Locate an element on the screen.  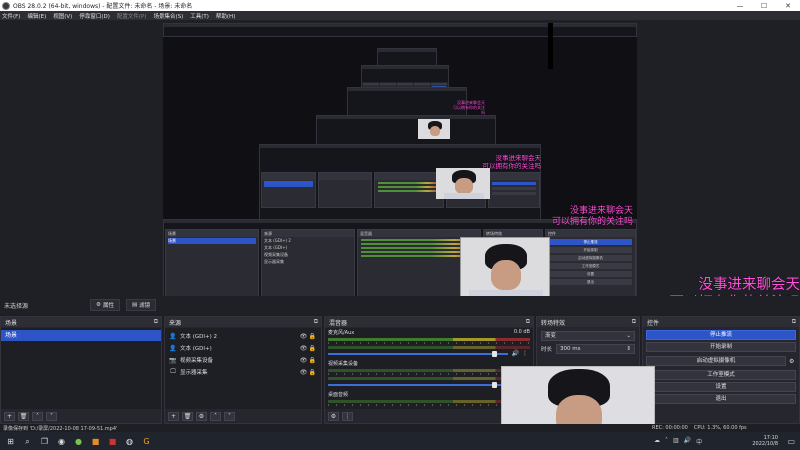
source-name: 显示器采集 is located at coordinates (194, 373).